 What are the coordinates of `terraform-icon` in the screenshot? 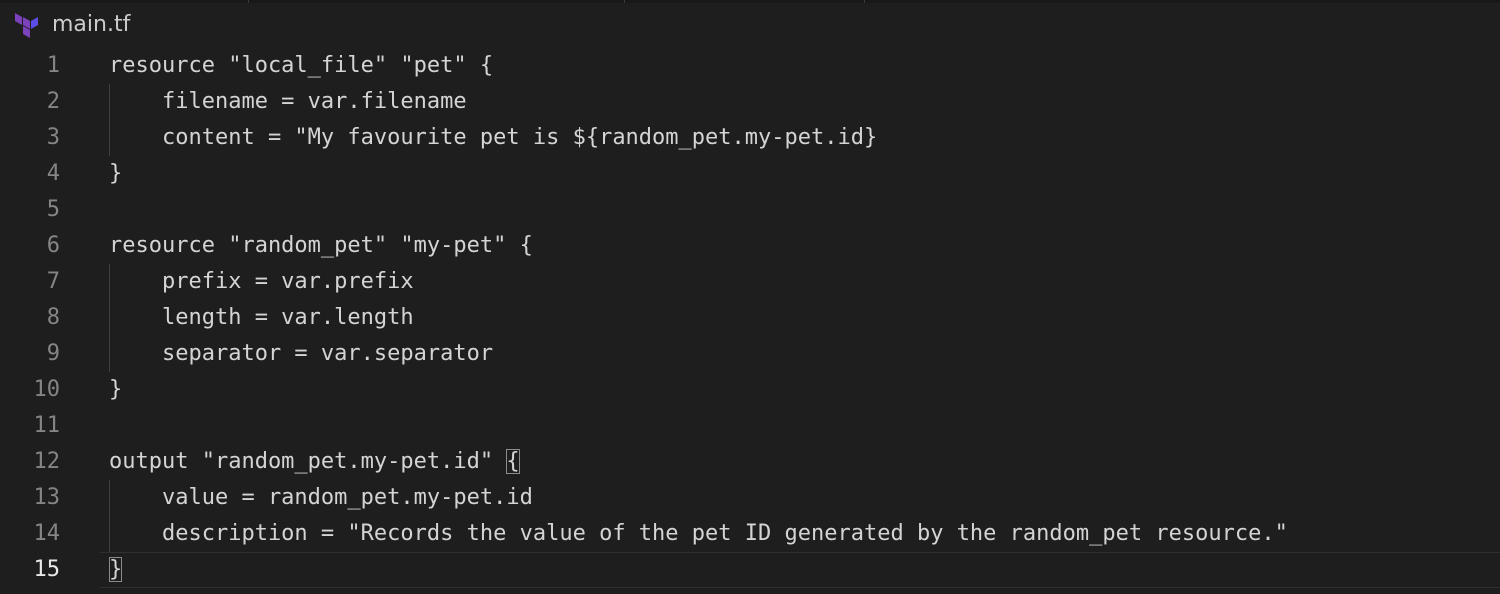 It's located at (26, 25).